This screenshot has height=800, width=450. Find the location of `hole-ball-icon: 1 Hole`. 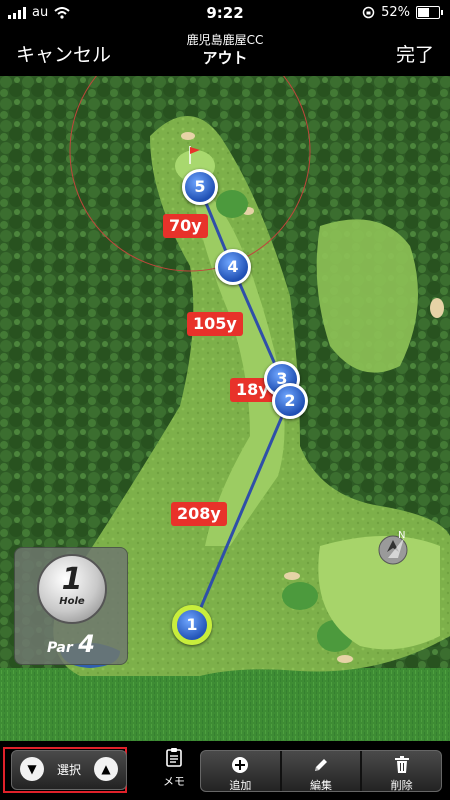

hole-ball-icon: 1 Hole is located at coordinates (72, 589).